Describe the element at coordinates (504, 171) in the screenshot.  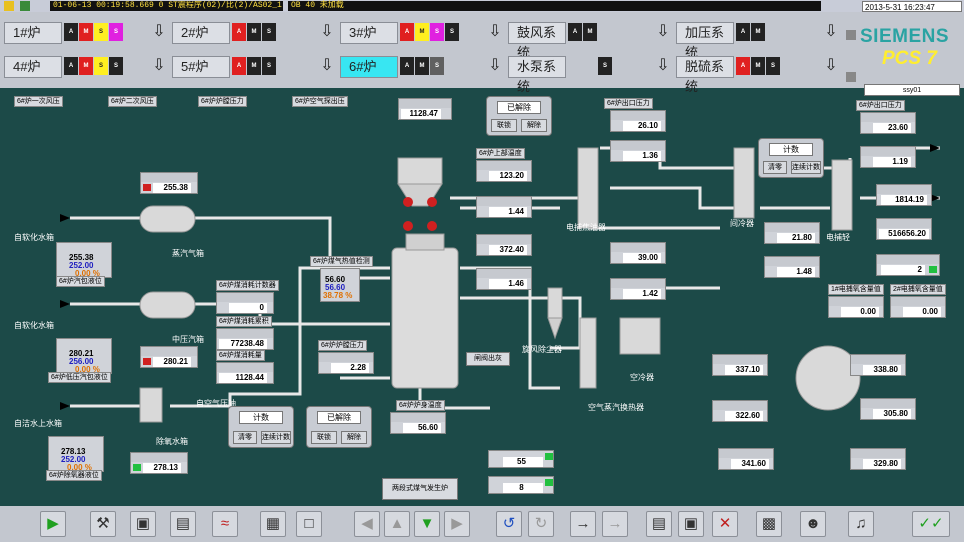
I see `value-faceplate: 123.20` at that location.